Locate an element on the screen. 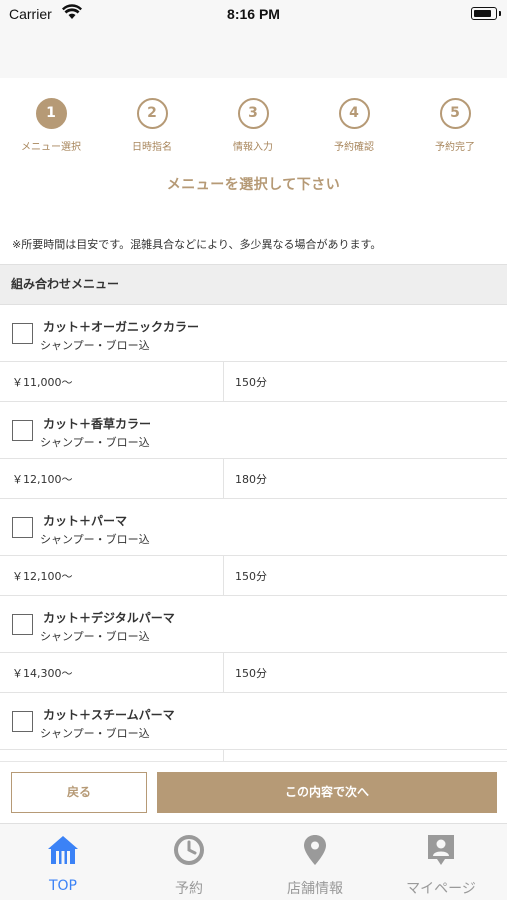  status-bar: Carrier 8:16 PM is located at coordinates (253, 14).